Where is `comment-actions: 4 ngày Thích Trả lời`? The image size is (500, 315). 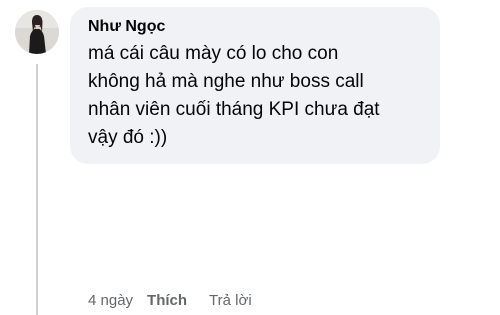
comment-actions: 4 ngày Thích Trả lời is located at coordinates (170, 301).